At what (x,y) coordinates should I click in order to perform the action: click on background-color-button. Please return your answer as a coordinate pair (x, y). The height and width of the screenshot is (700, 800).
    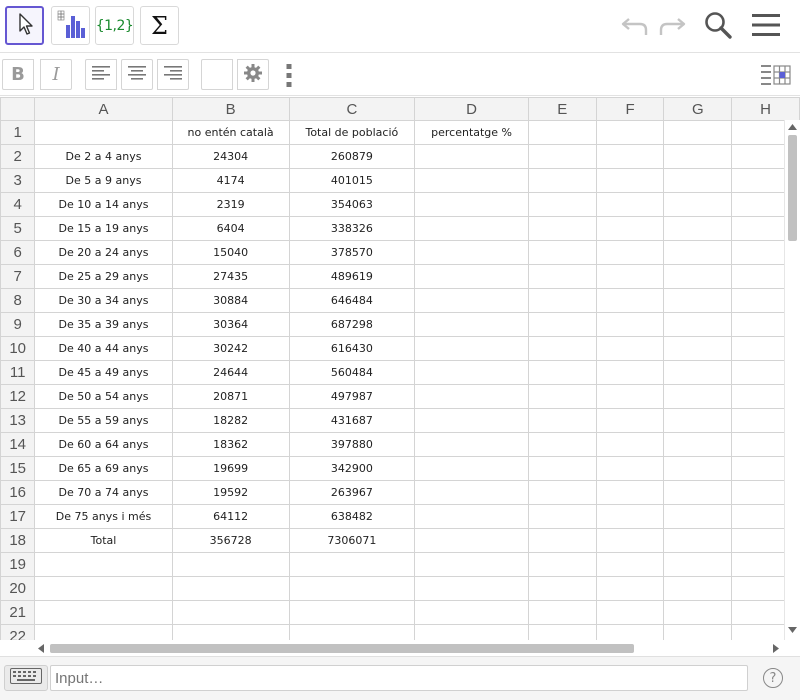
    Looking at the image, I should click on (217, 74).